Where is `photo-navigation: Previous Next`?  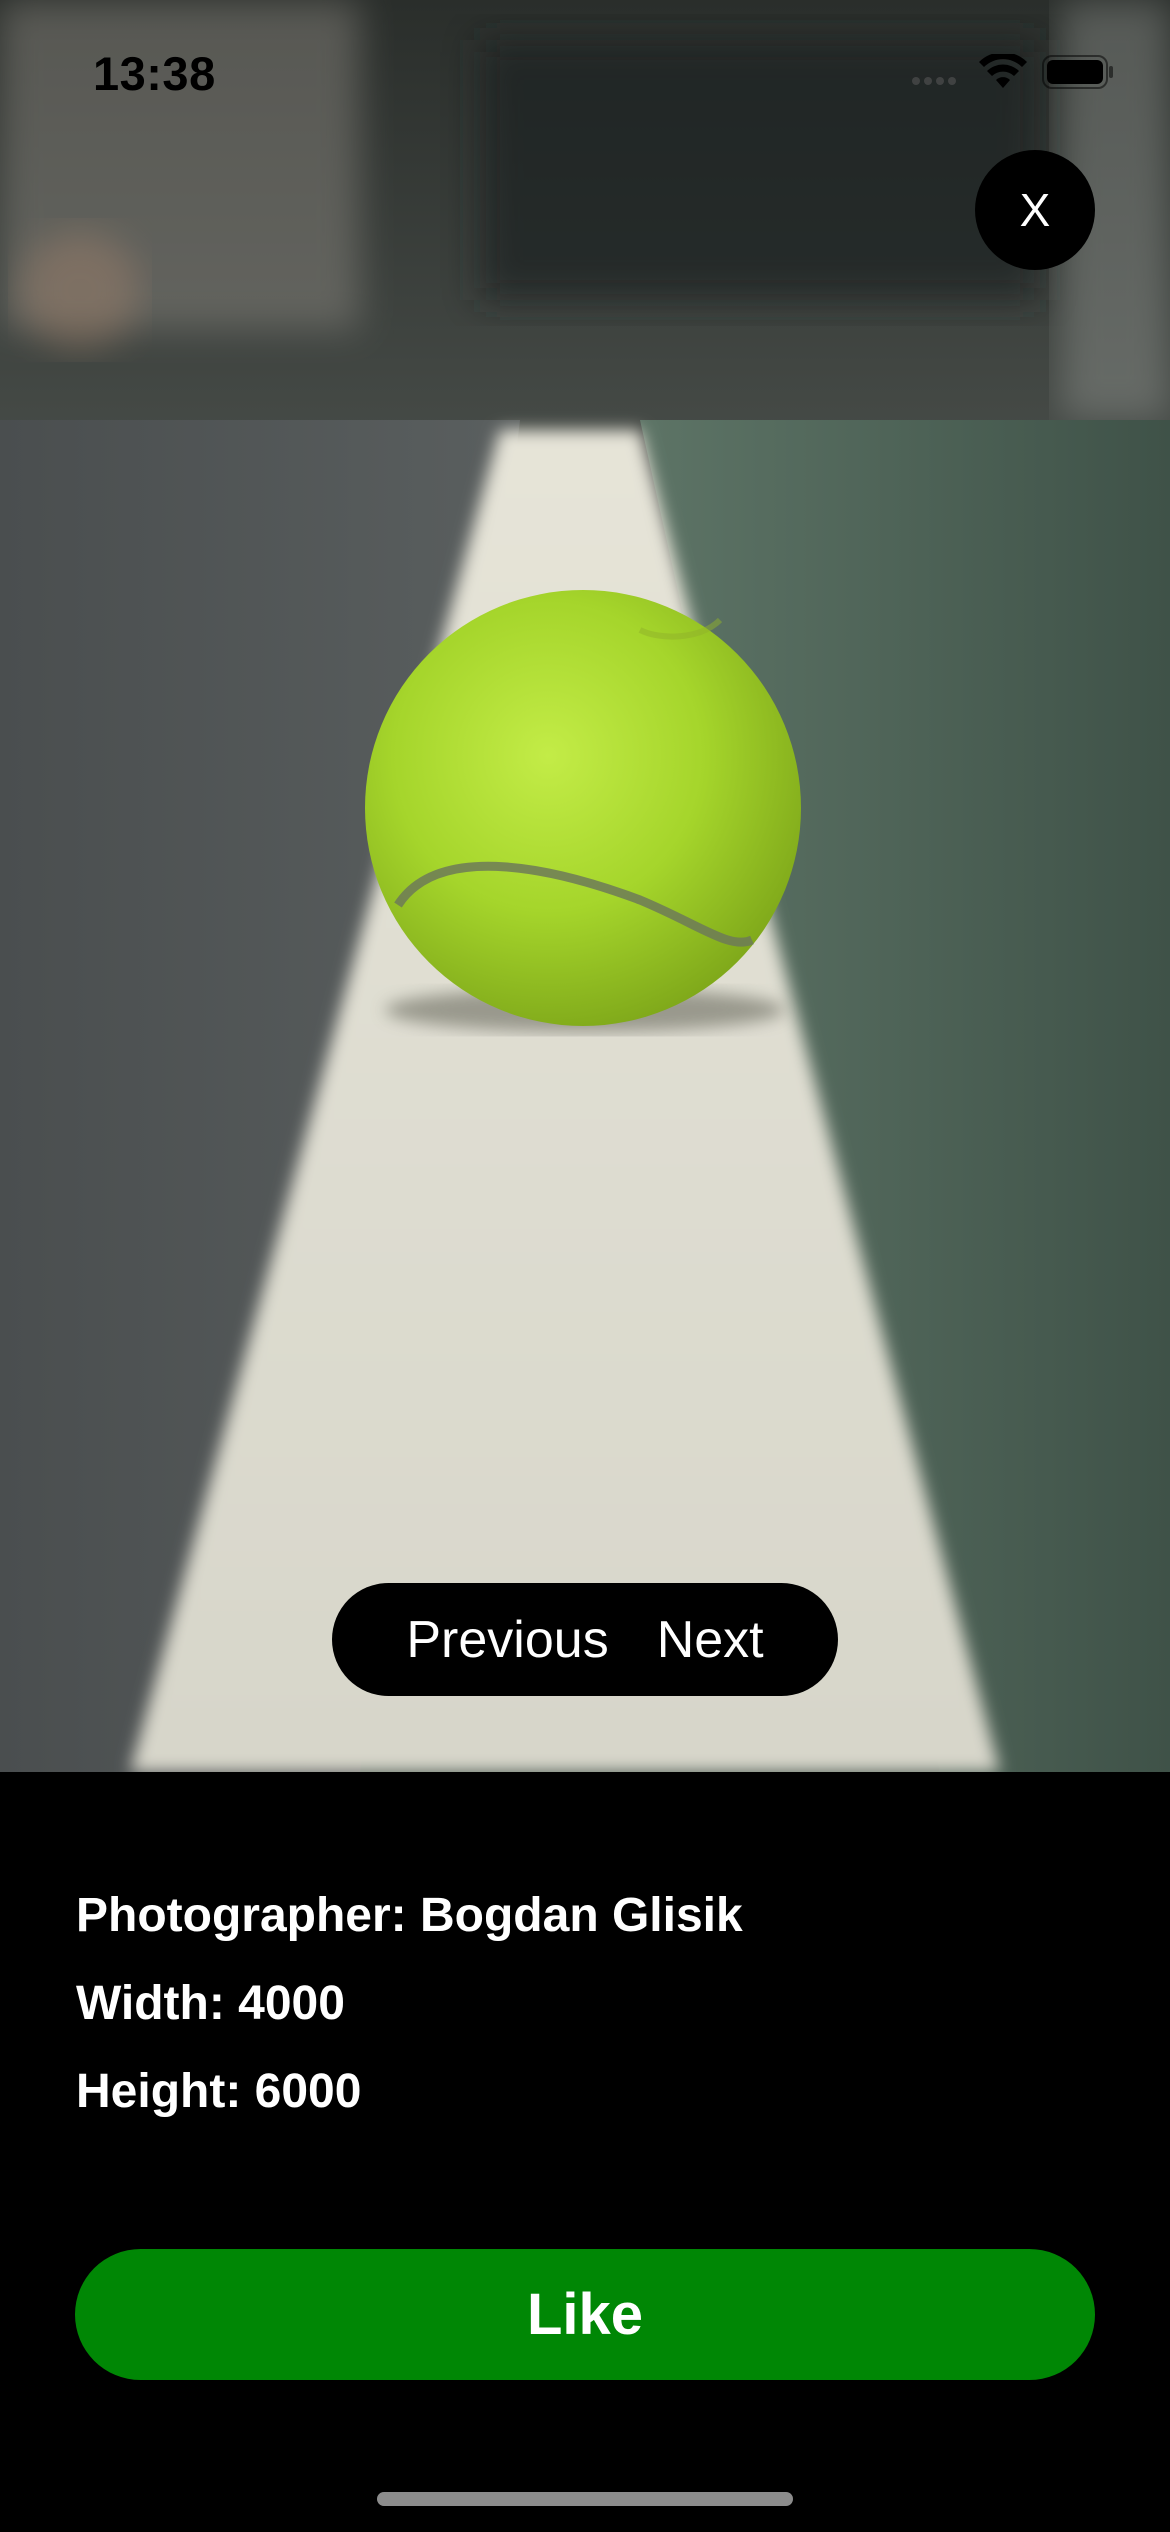 photo-navigation: Previous Next is located at coordinates (585, 1639).